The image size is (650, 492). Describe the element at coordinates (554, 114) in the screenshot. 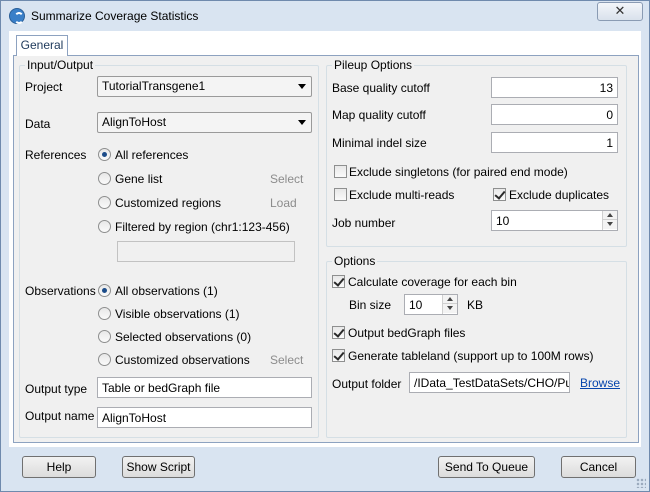

I see `map-quality-input: 0` at that location.